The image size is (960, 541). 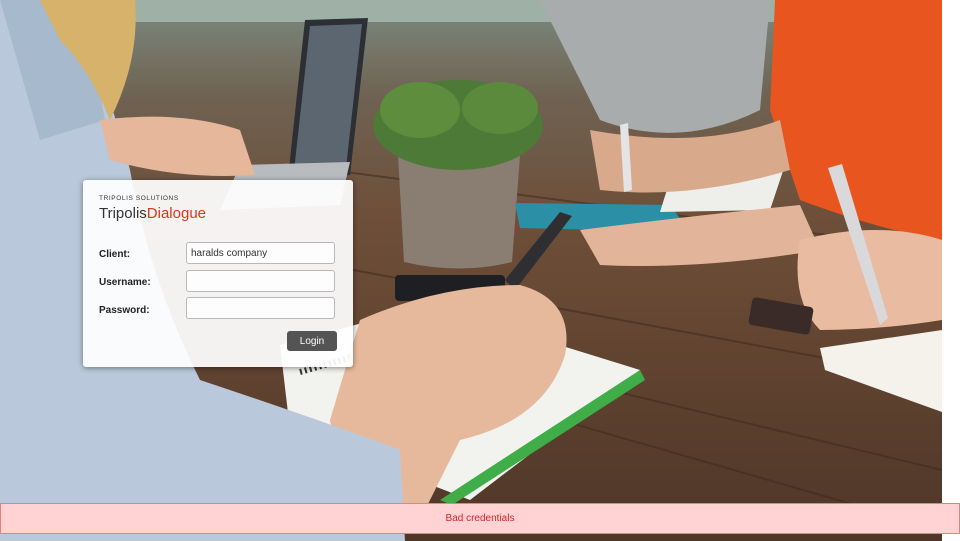 What do you see at coordinates (260, 308) in the screenshot?
I see `password-input` at bounding box center [260, 308].